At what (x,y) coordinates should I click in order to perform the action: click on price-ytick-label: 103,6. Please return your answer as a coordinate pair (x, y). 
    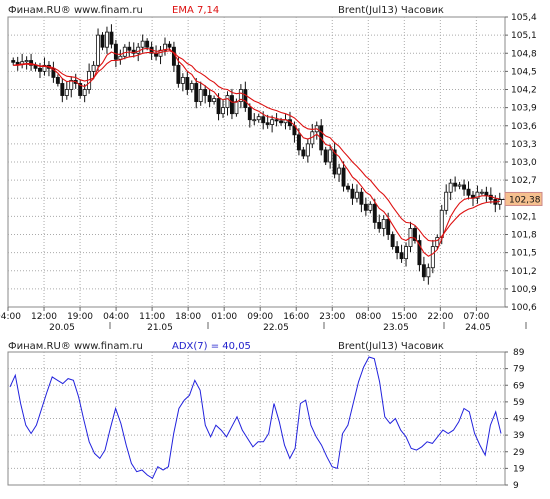
    Looking at the image, I should click on (524, 127).